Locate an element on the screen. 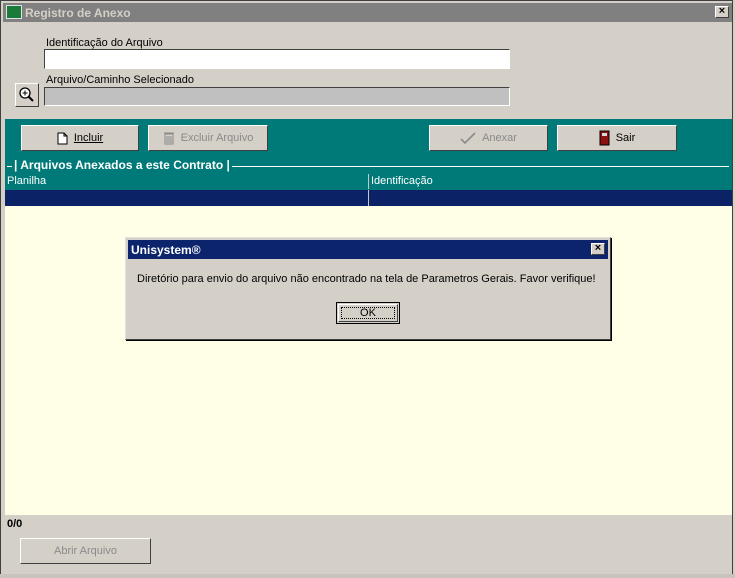 This screenshot has width=735, height=578. include-button: Incluir is located at coordinates (80, 138).